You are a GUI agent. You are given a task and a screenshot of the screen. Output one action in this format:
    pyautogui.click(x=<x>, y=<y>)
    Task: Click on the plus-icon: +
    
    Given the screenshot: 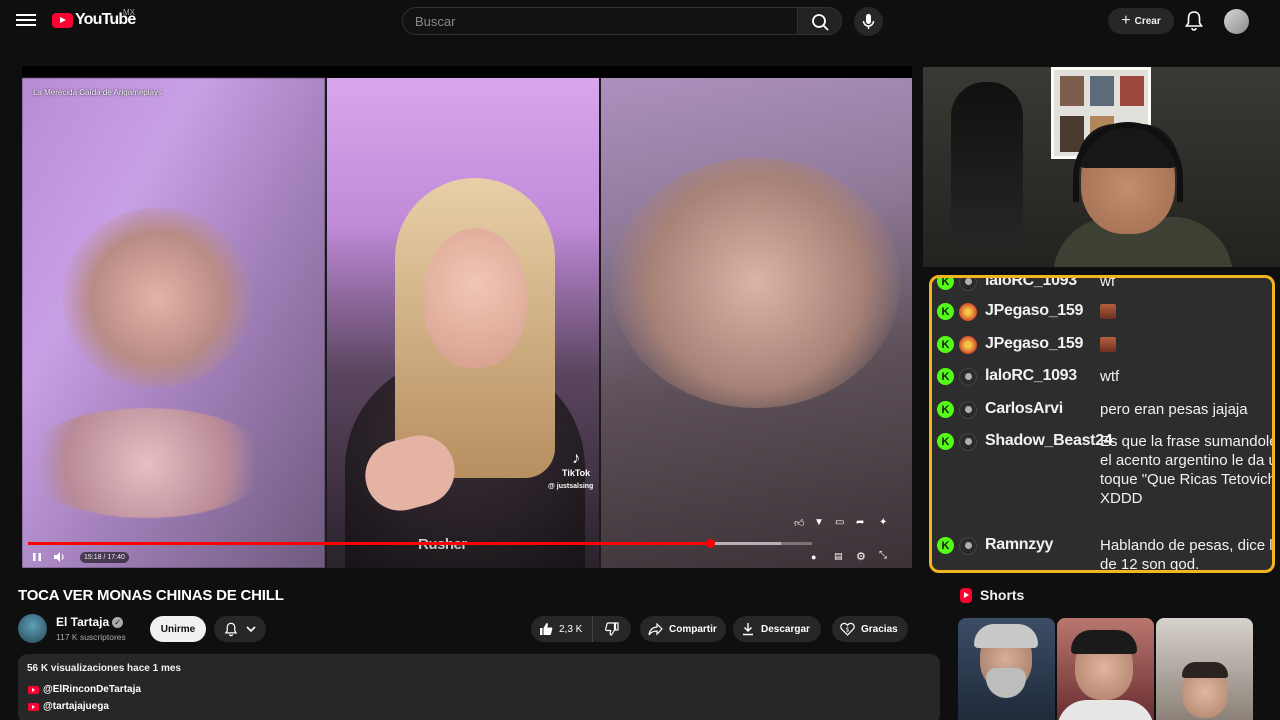 What is the action you would take?
    pyautogui.click(x=1126, y=20)
    